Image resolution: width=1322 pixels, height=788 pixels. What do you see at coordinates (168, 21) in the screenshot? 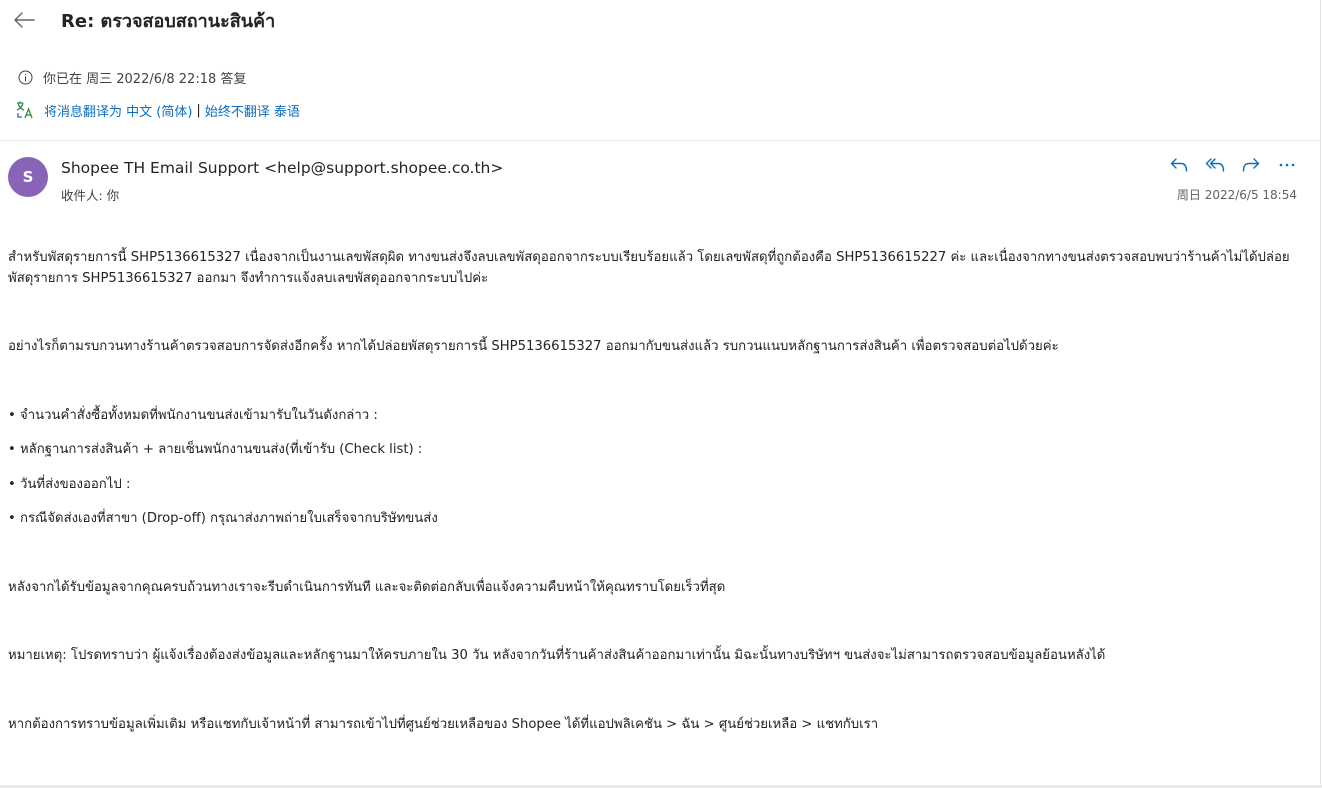
I see `email-subject: Re: ตรวจสอบสถานะสินค้า` at bounding box center [168, 21].